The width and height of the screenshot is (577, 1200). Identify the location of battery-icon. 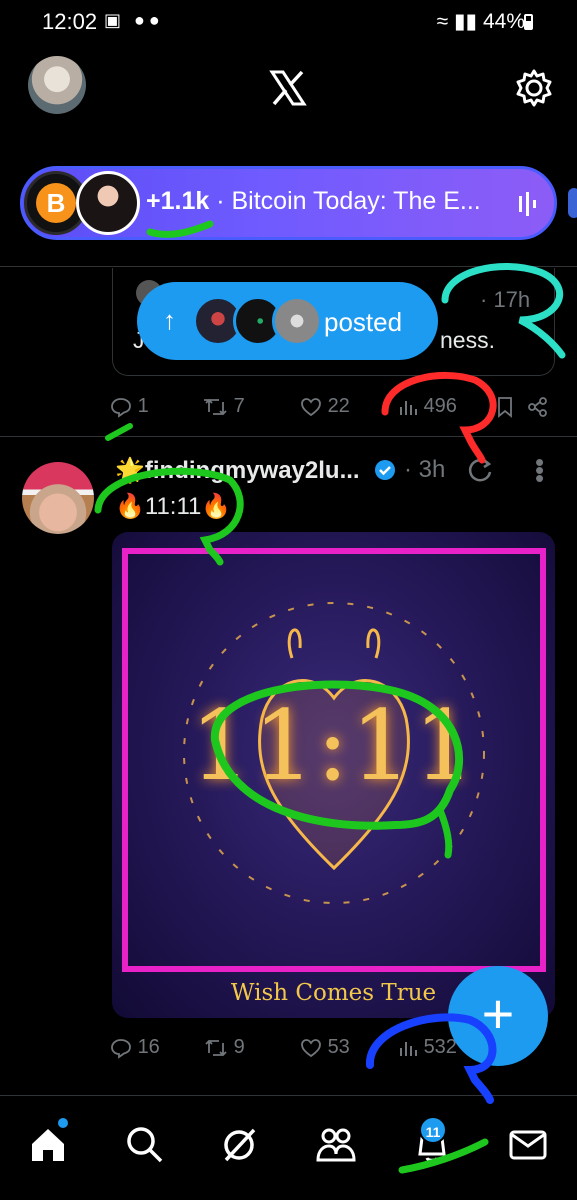
(528, 22).